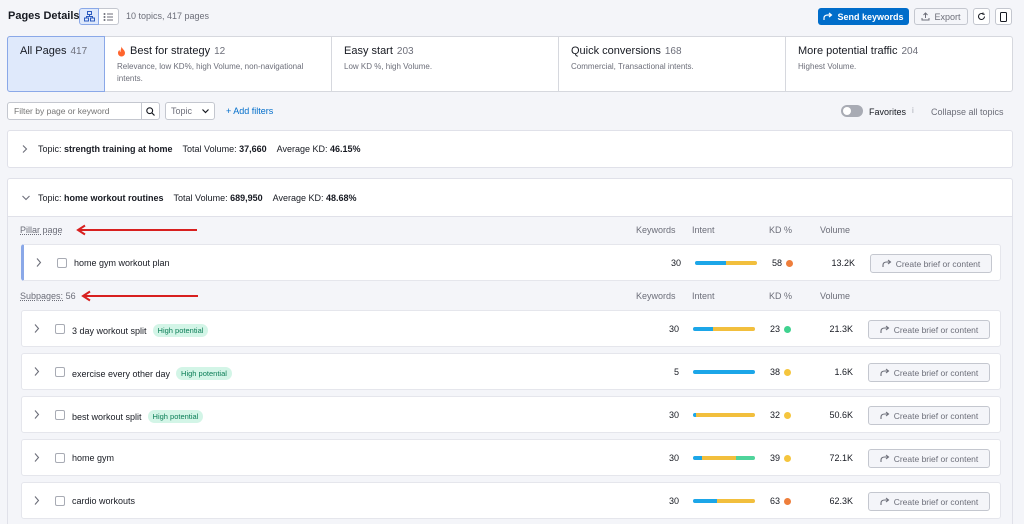 The width and height of the screenshot is (1024, 524). Describe the element at coordinates (220, 51) in the screenshot. I see `tab-count: 12` at that location.